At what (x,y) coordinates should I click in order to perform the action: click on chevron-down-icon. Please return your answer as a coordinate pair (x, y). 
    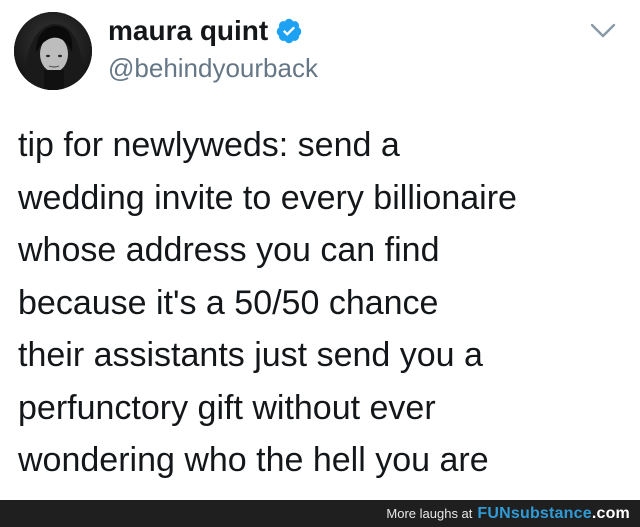
    Looking at the image, I should click on (603, 30).